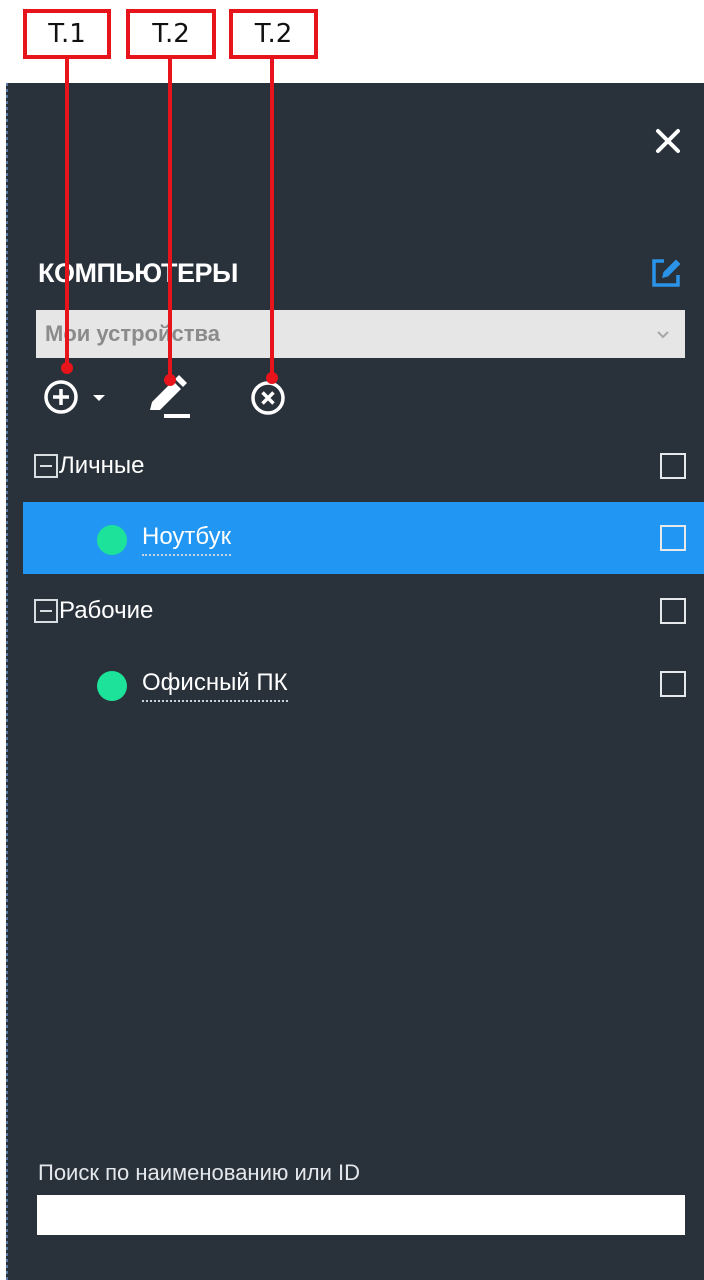  I want to click on tree-item-row-office-pc: Офисный ПК, so click(363, 684).